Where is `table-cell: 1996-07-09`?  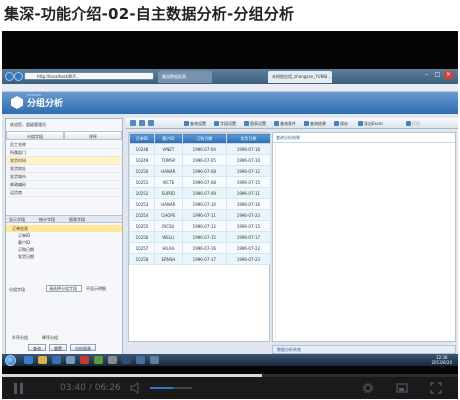 table-cell: 1996-07-09 is located at coordinates (204, 193).